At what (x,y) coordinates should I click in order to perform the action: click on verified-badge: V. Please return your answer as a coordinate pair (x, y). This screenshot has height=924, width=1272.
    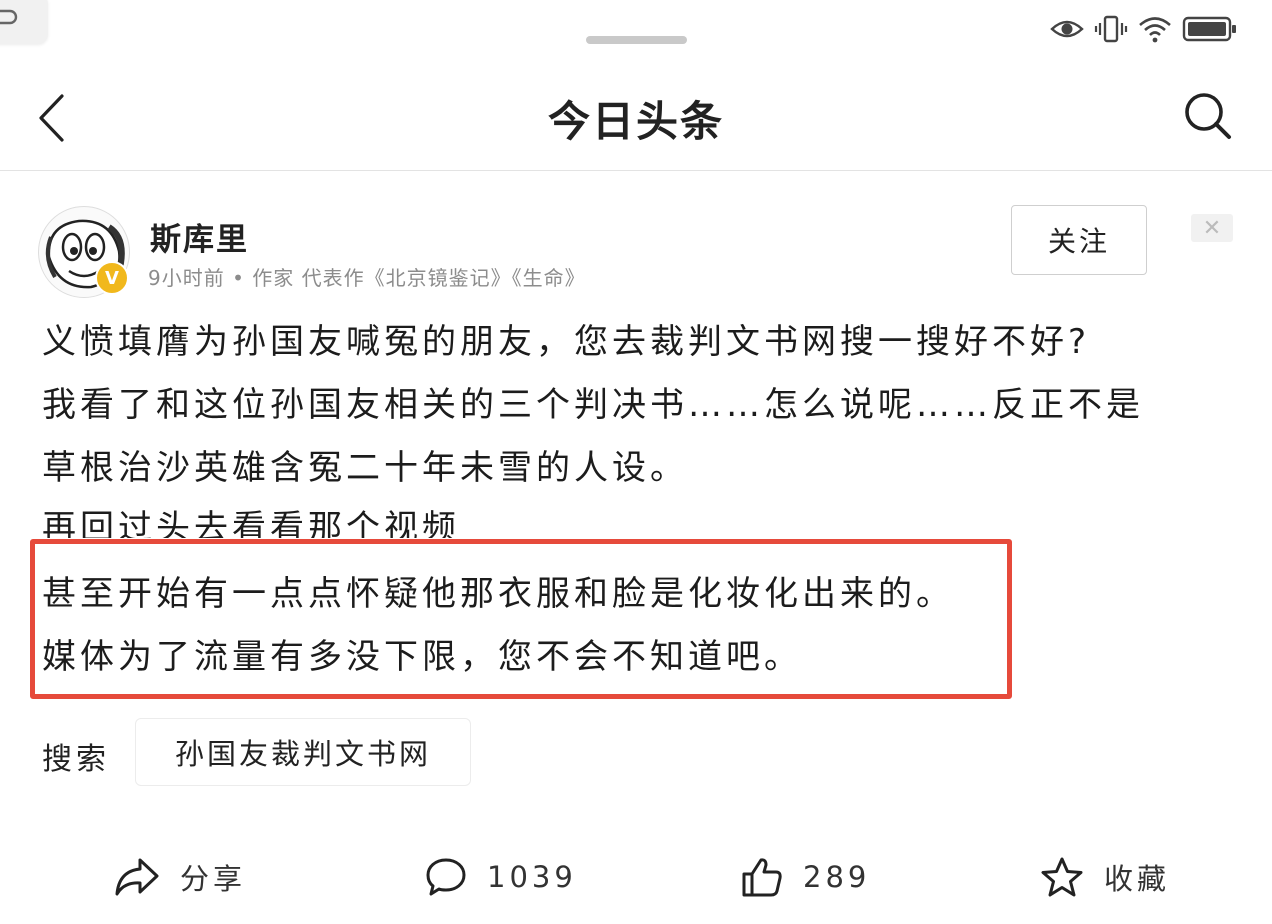
    Looking at the image, I should click on (112, 278).